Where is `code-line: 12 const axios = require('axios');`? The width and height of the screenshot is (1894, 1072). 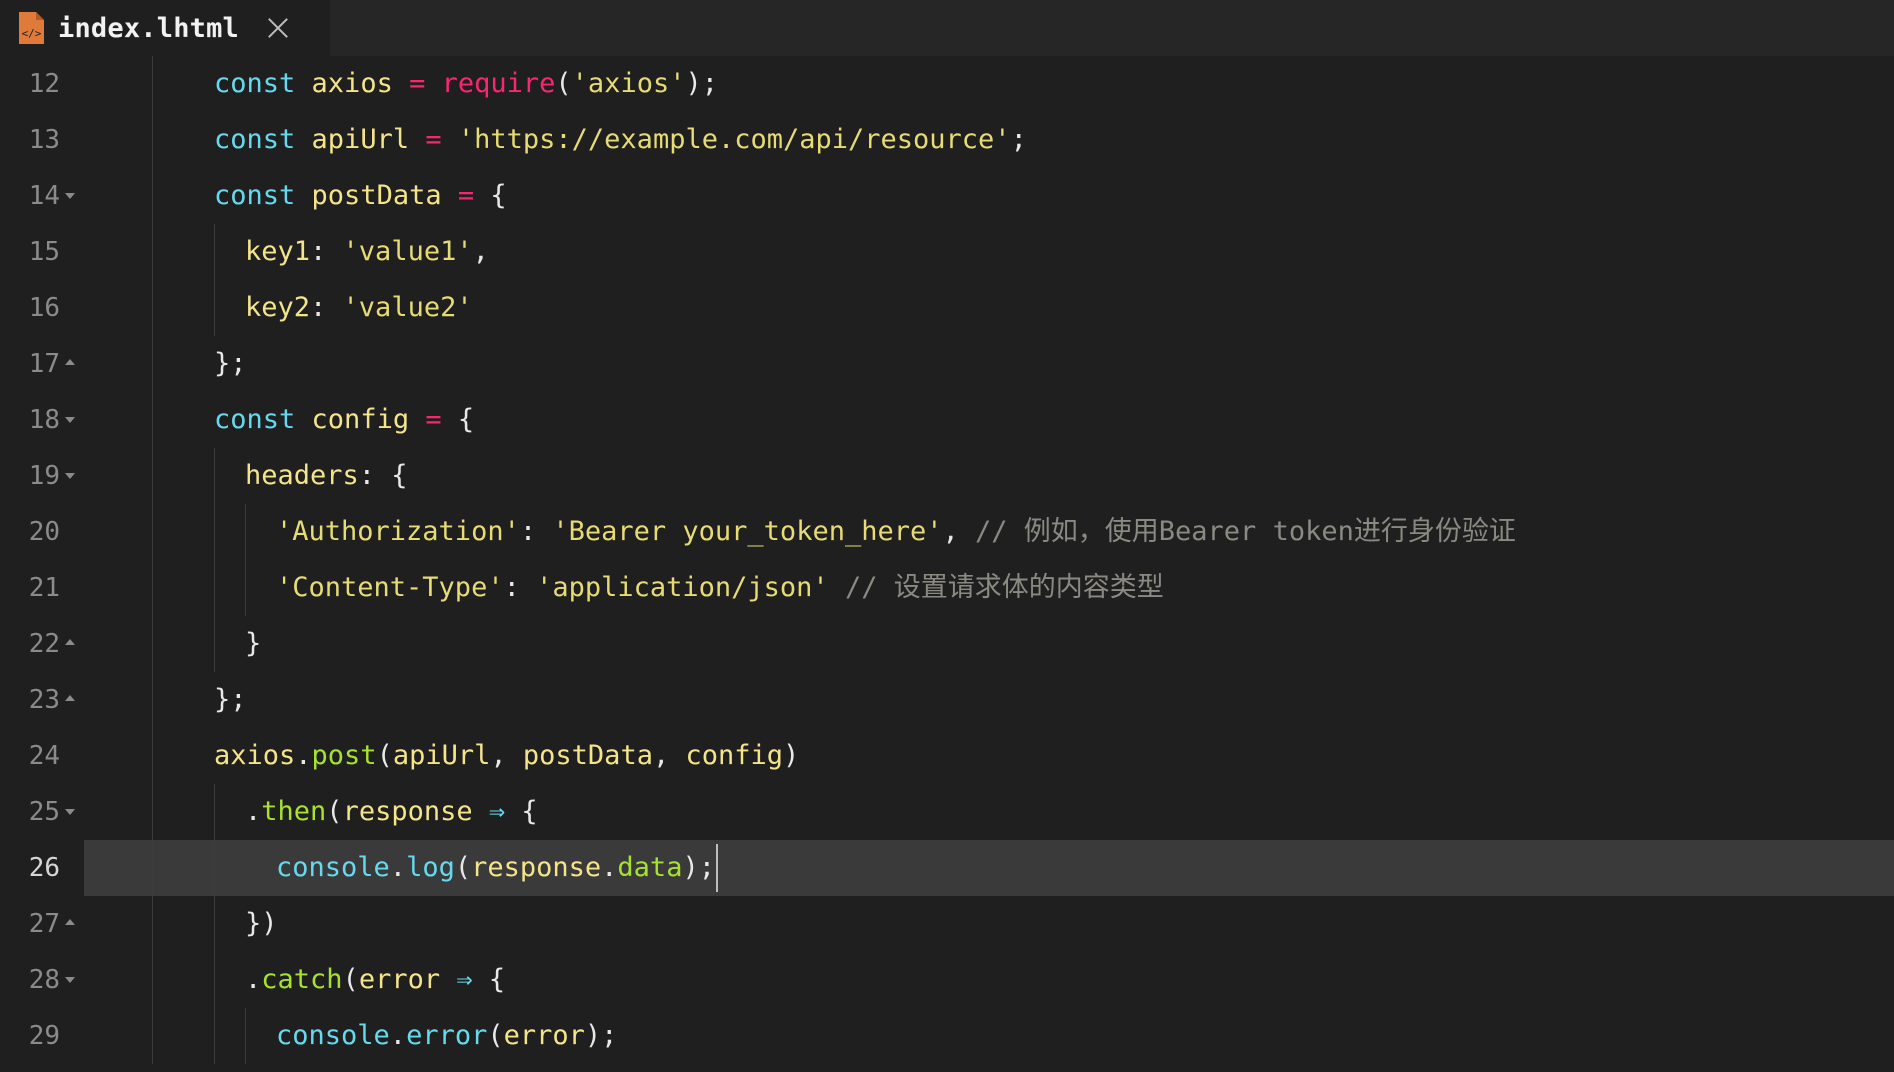
code-line: 12 const axios = require('axios'); is located at coordinates (947, 84).